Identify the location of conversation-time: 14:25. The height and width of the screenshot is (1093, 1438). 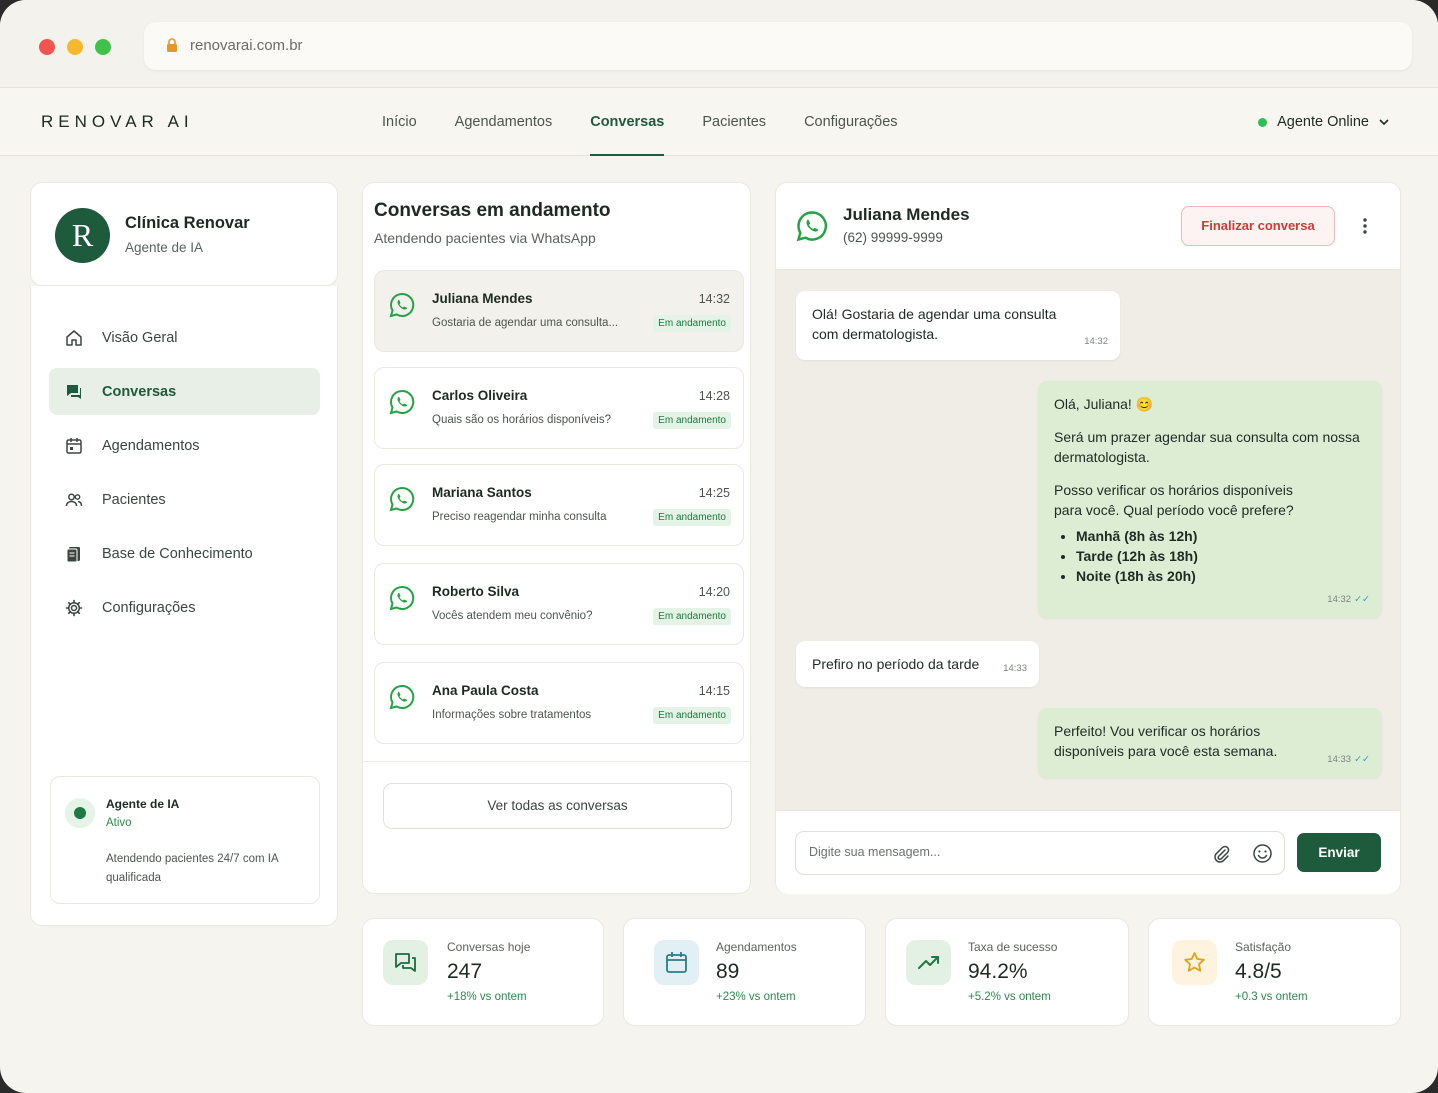
(714, 493).